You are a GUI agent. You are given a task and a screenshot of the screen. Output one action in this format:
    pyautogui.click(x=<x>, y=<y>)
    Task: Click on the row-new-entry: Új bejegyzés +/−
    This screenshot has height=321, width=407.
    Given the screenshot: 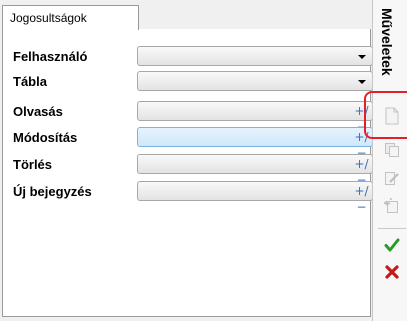 What is the action you would take?
    pyautogui.click(x=193, y=197)
    